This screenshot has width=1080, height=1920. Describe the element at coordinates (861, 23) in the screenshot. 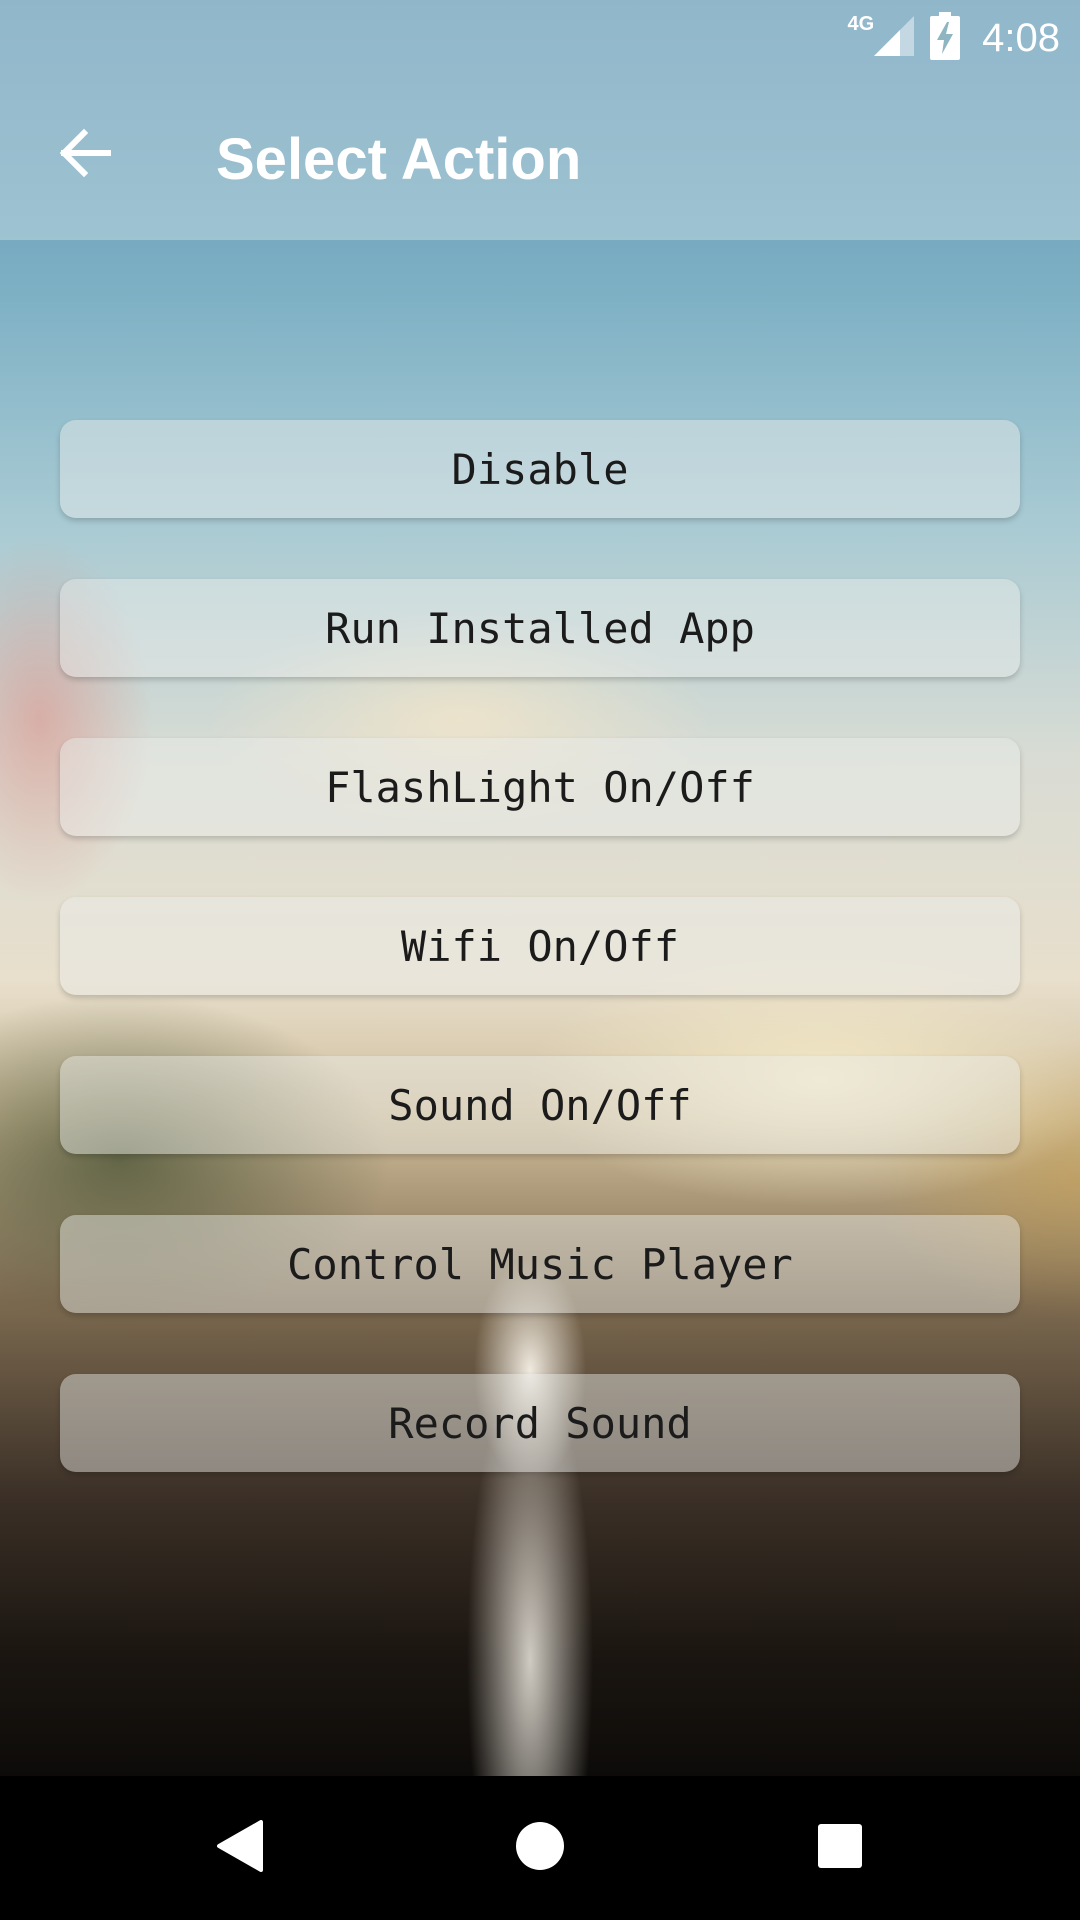

I see `network-type-label: 4G` at that location.